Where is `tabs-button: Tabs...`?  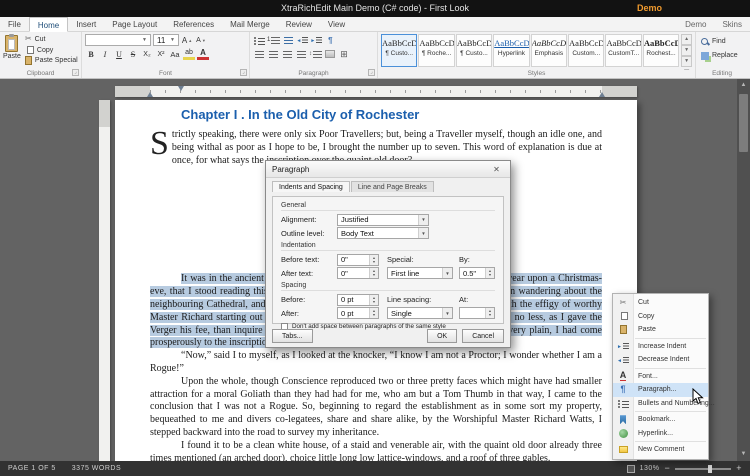 tabs-button: Tabs... is located at coordinates (292, 336).